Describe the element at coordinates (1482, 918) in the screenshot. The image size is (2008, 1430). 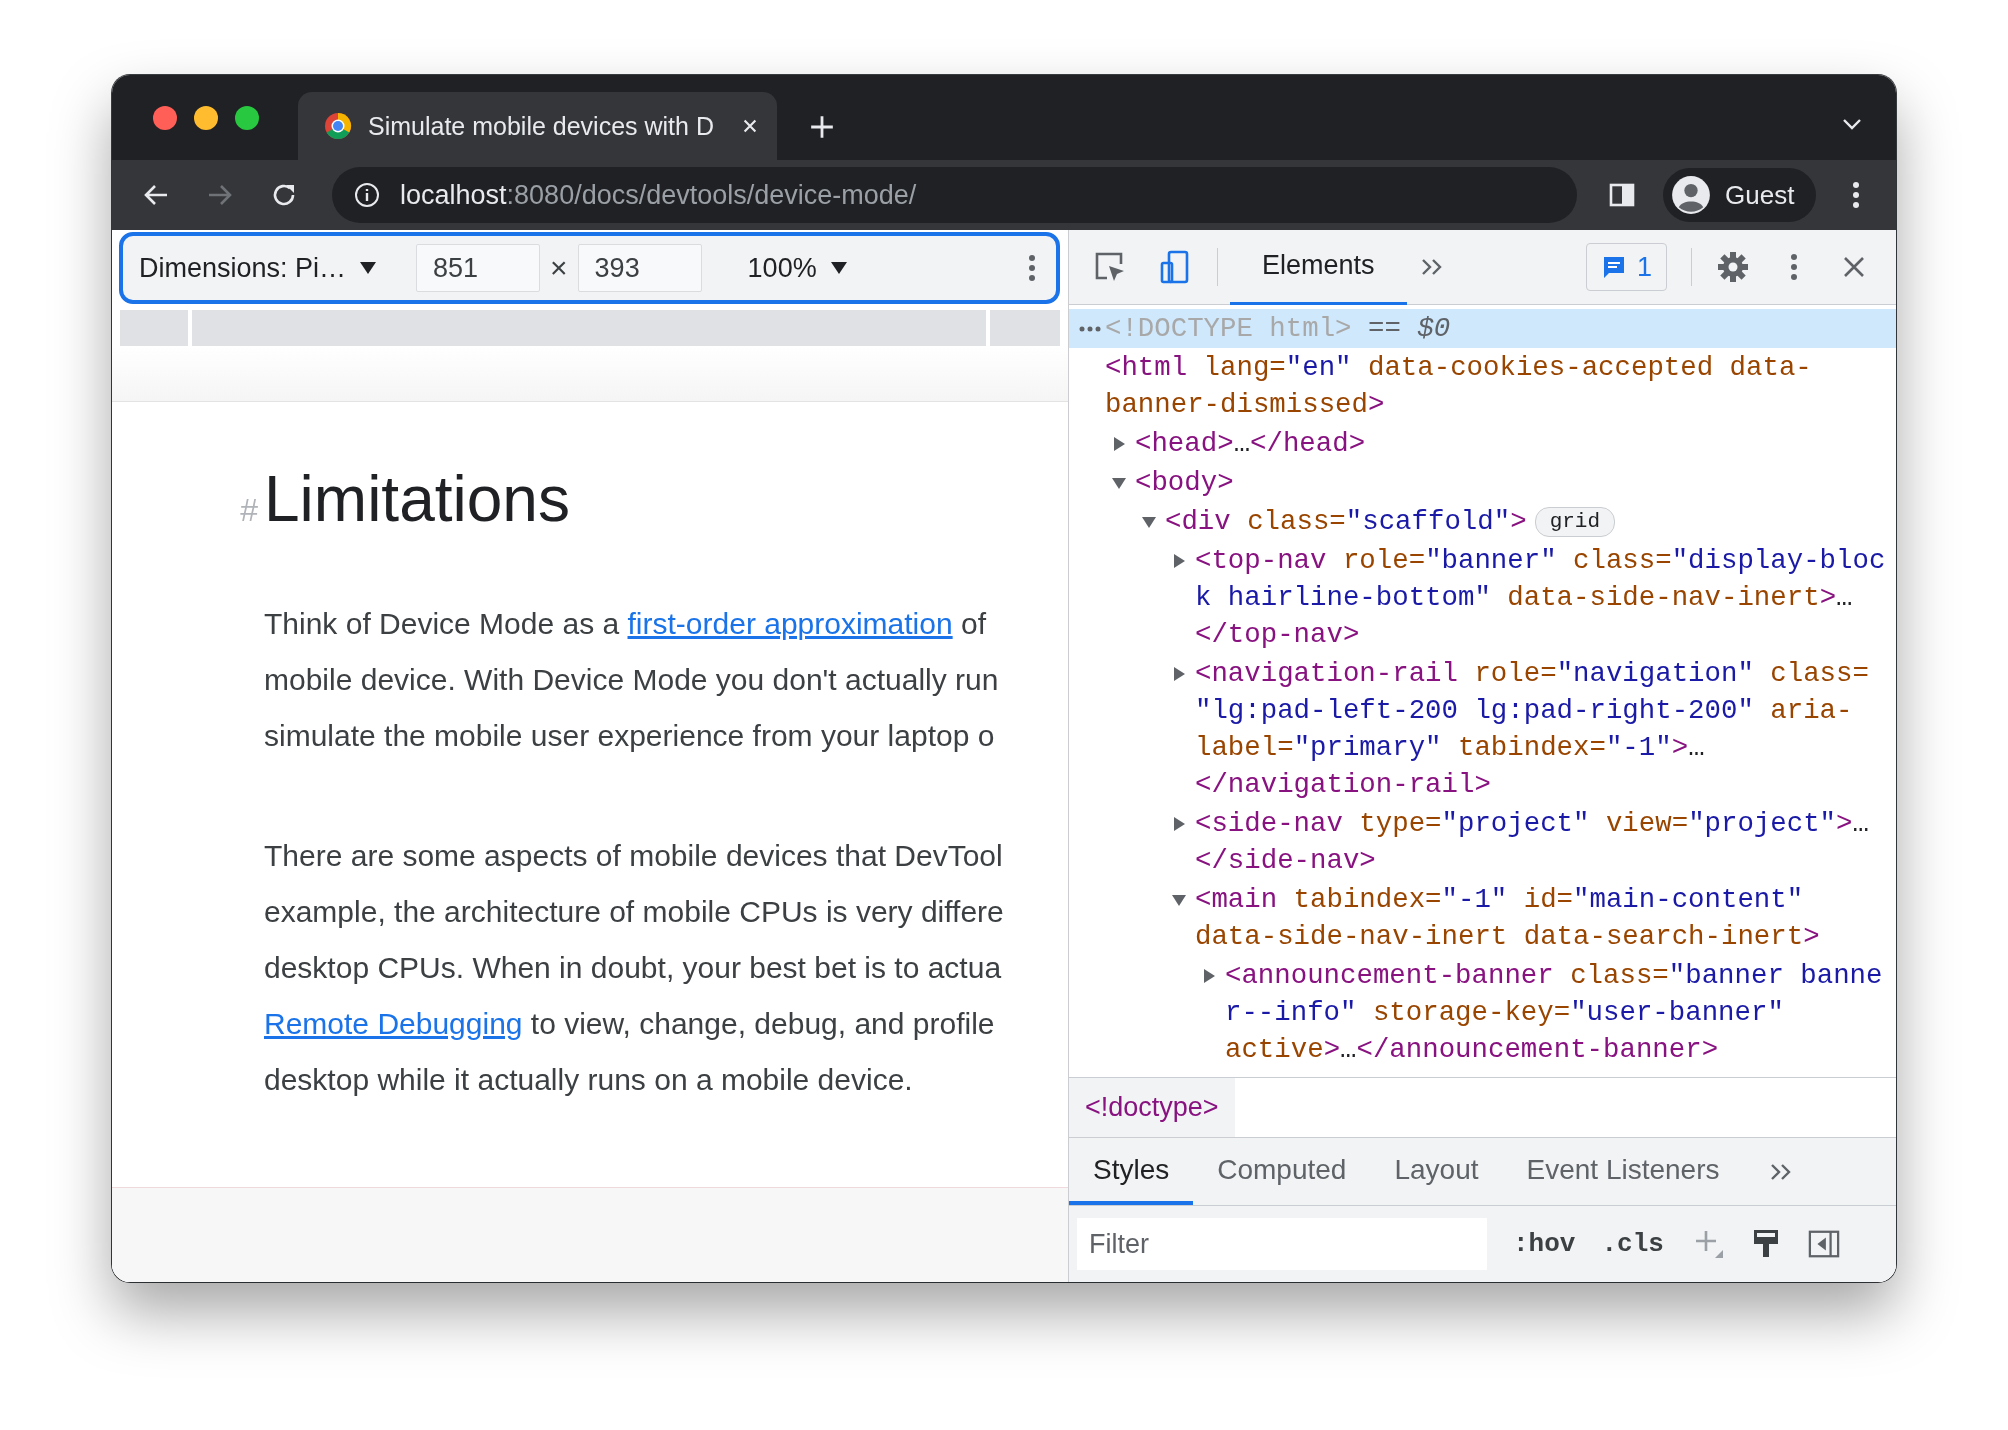
I see `dom-node: <main tabindex="-1" id="main-content" data-side-nav-inert data-search-inert>` at that location.